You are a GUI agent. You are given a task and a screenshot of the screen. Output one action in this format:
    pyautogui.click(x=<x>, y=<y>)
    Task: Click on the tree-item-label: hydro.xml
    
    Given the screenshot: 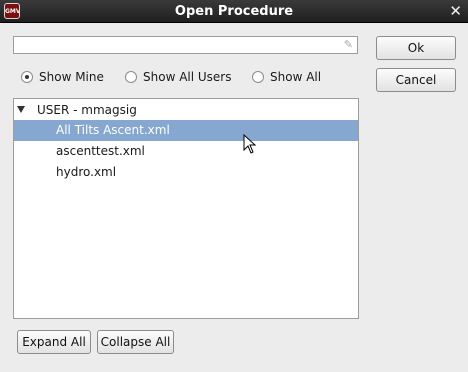 What is the action you would take?
    pyautogui.click(x=86, y=172)
    